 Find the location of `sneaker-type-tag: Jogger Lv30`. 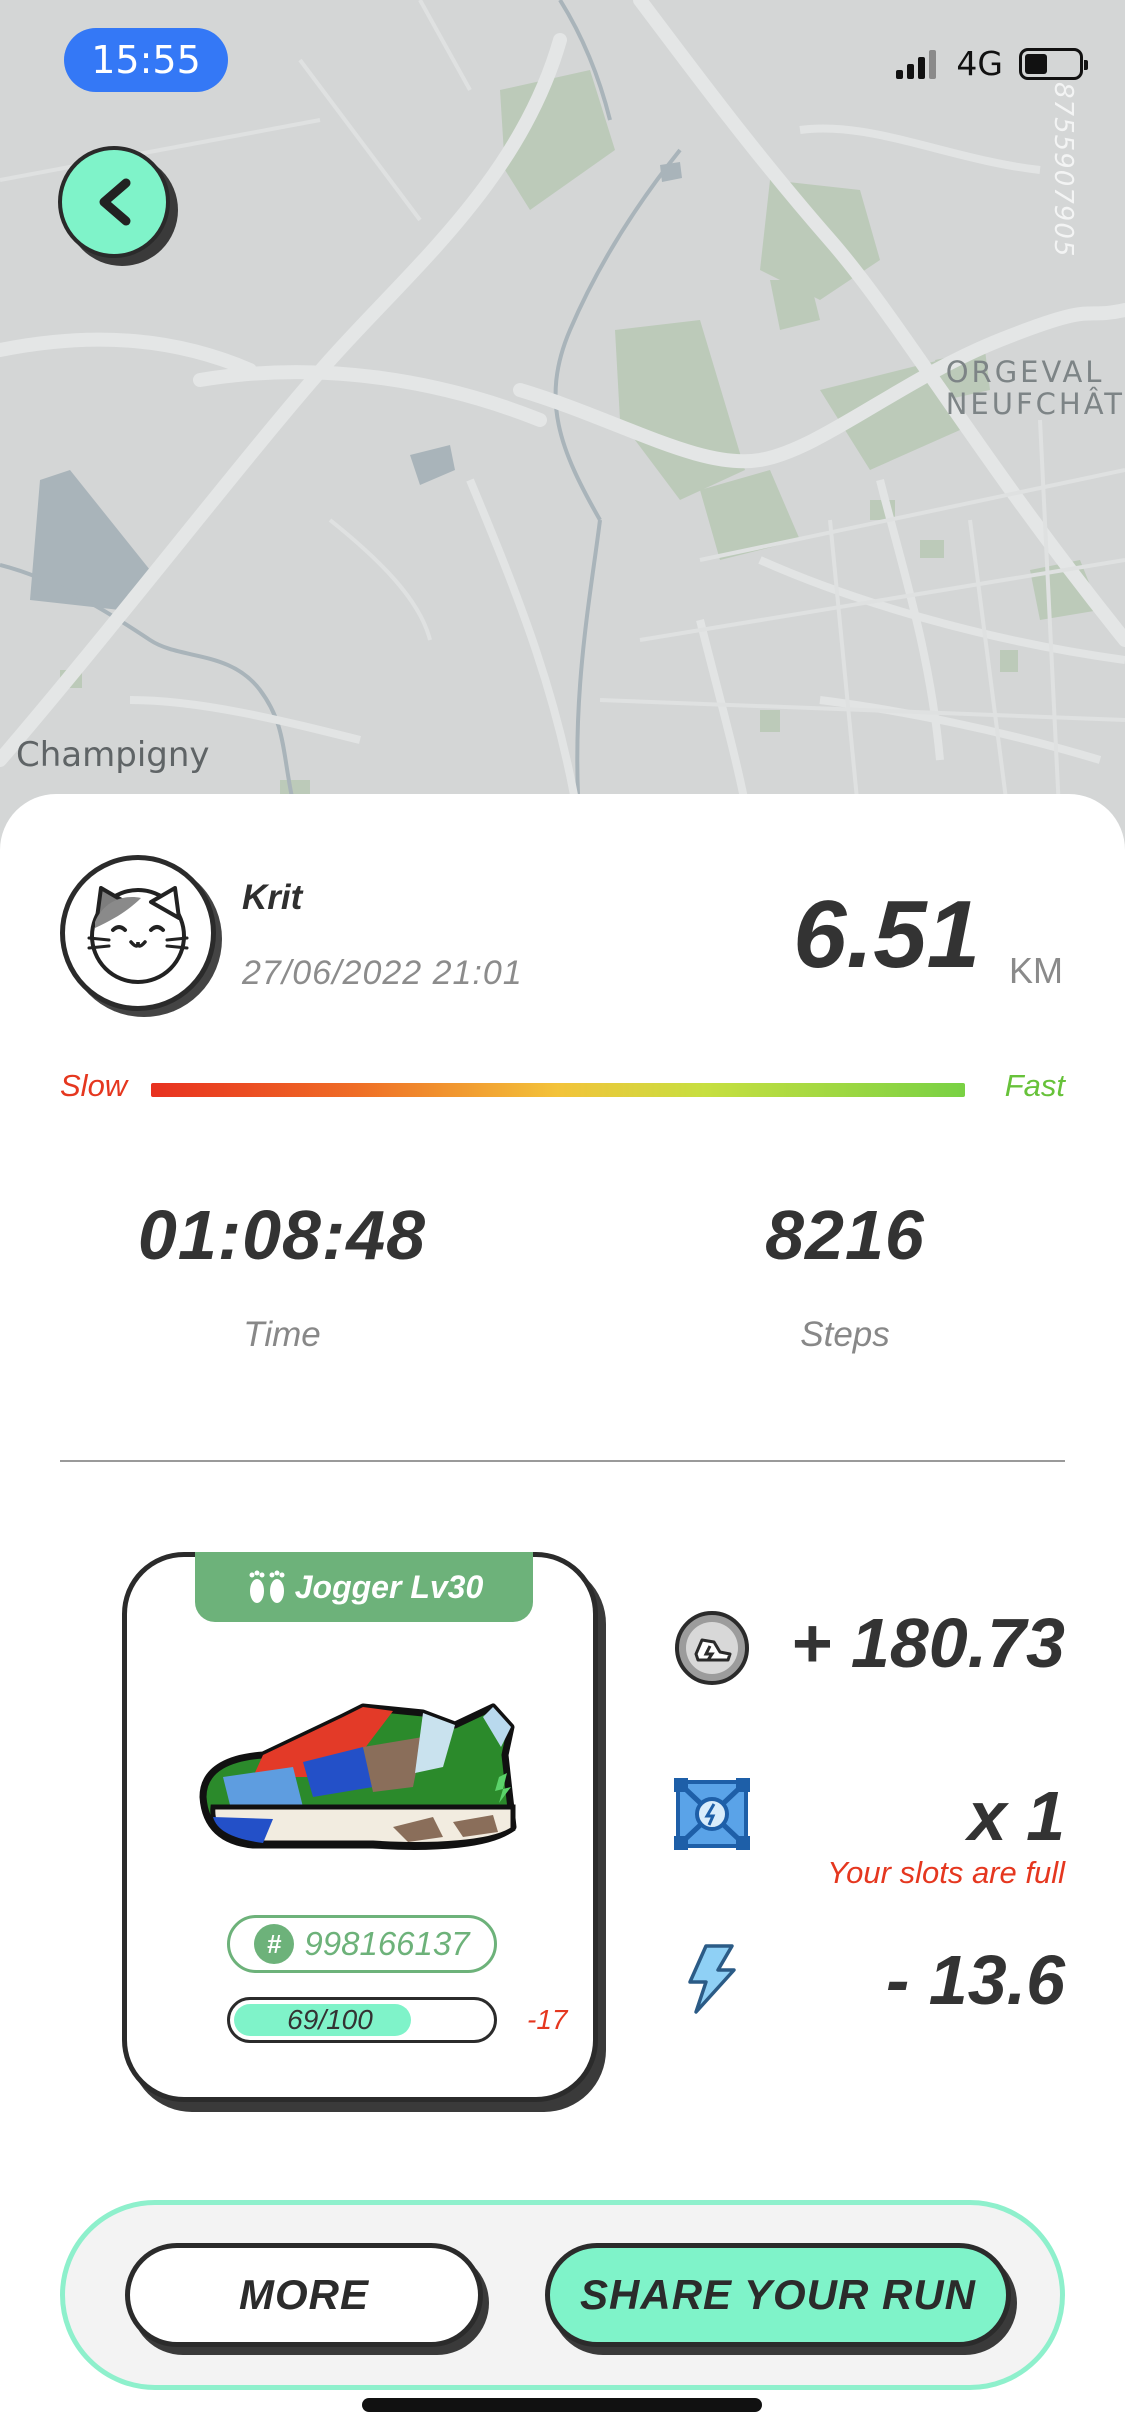

sneaker-type-tag: Jogger Lv30 is located at coordinates (364, 1587).